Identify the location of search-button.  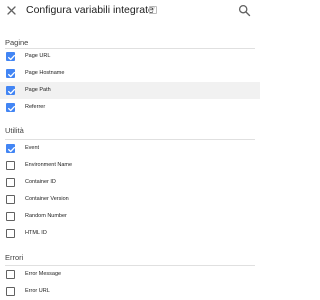
(244, 10).